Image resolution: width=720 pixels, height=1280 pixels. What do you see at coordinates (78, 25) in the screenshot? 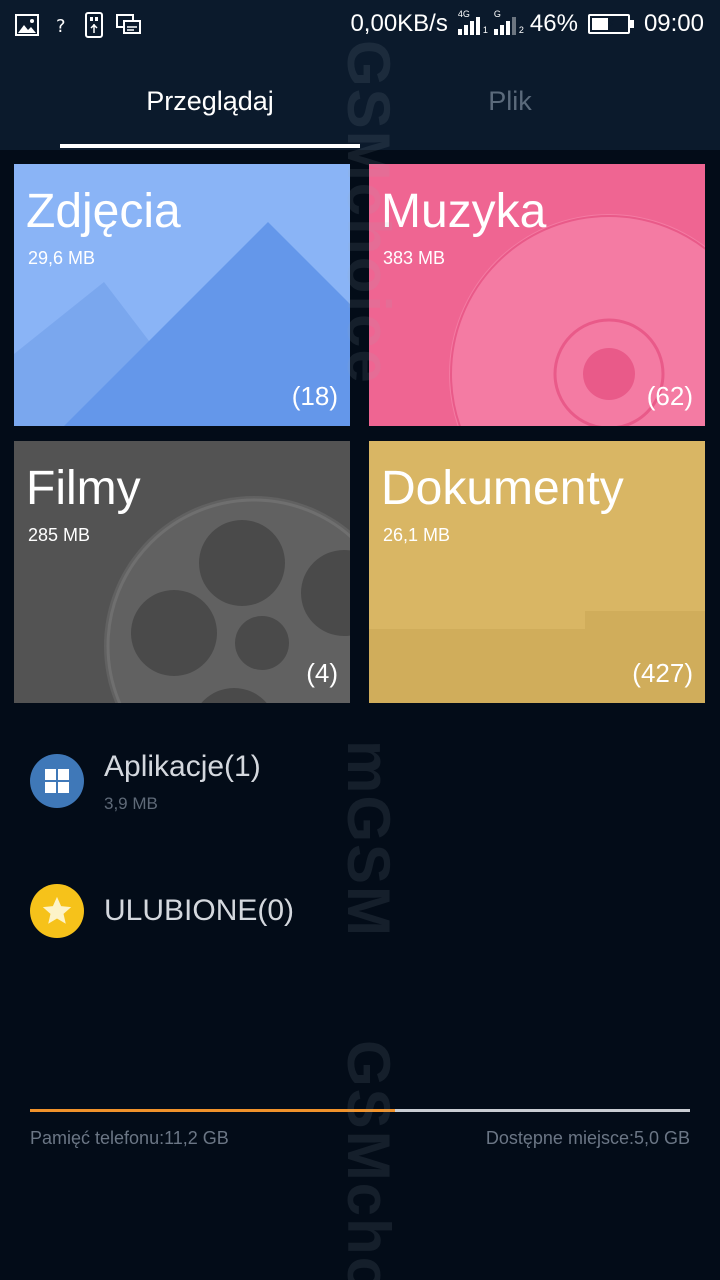
I see `notification-icons: ?` at bounding box center [78, 25].